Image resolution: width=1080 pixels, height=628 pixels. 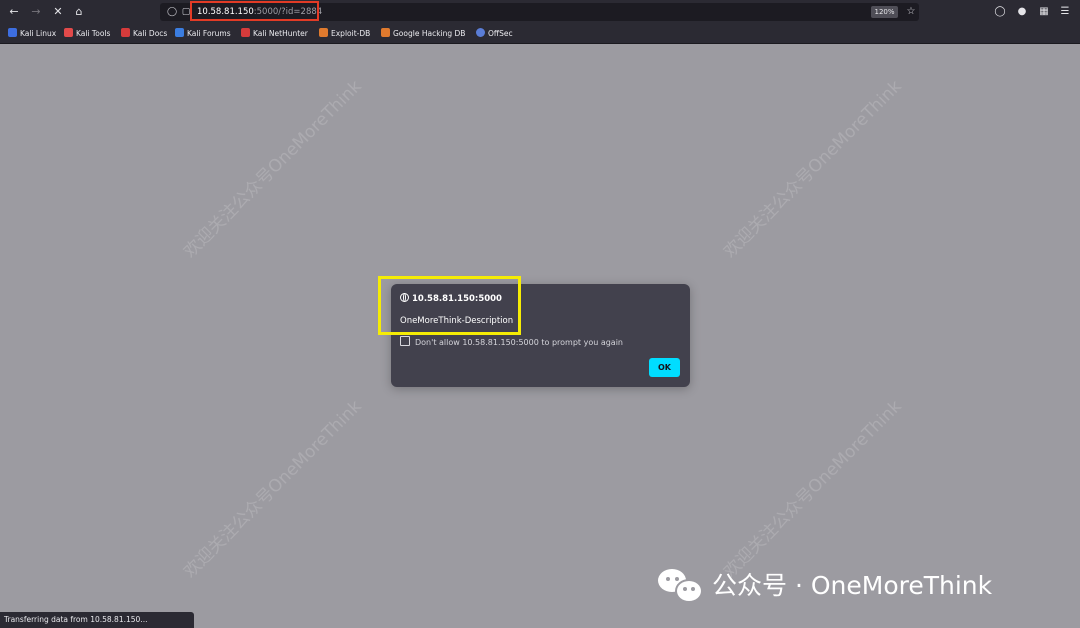 I want to click on kali-tools-icon, so click(x=68, y=32).